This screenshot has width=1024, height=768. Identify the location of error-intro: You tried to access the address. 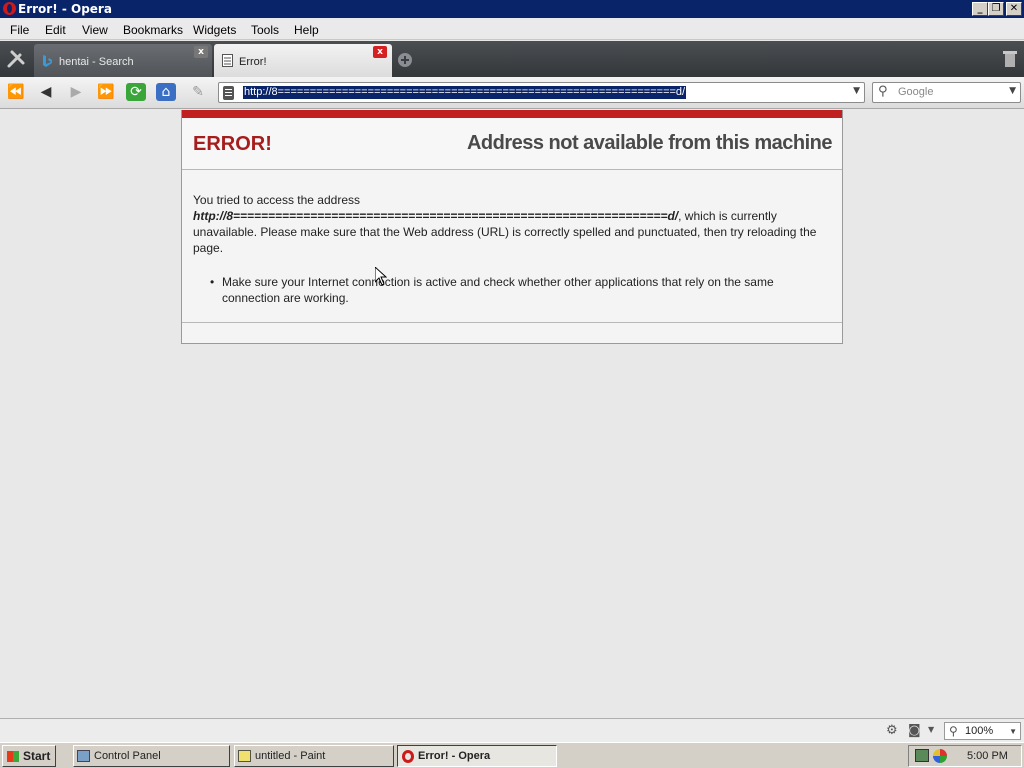
(276, 200).